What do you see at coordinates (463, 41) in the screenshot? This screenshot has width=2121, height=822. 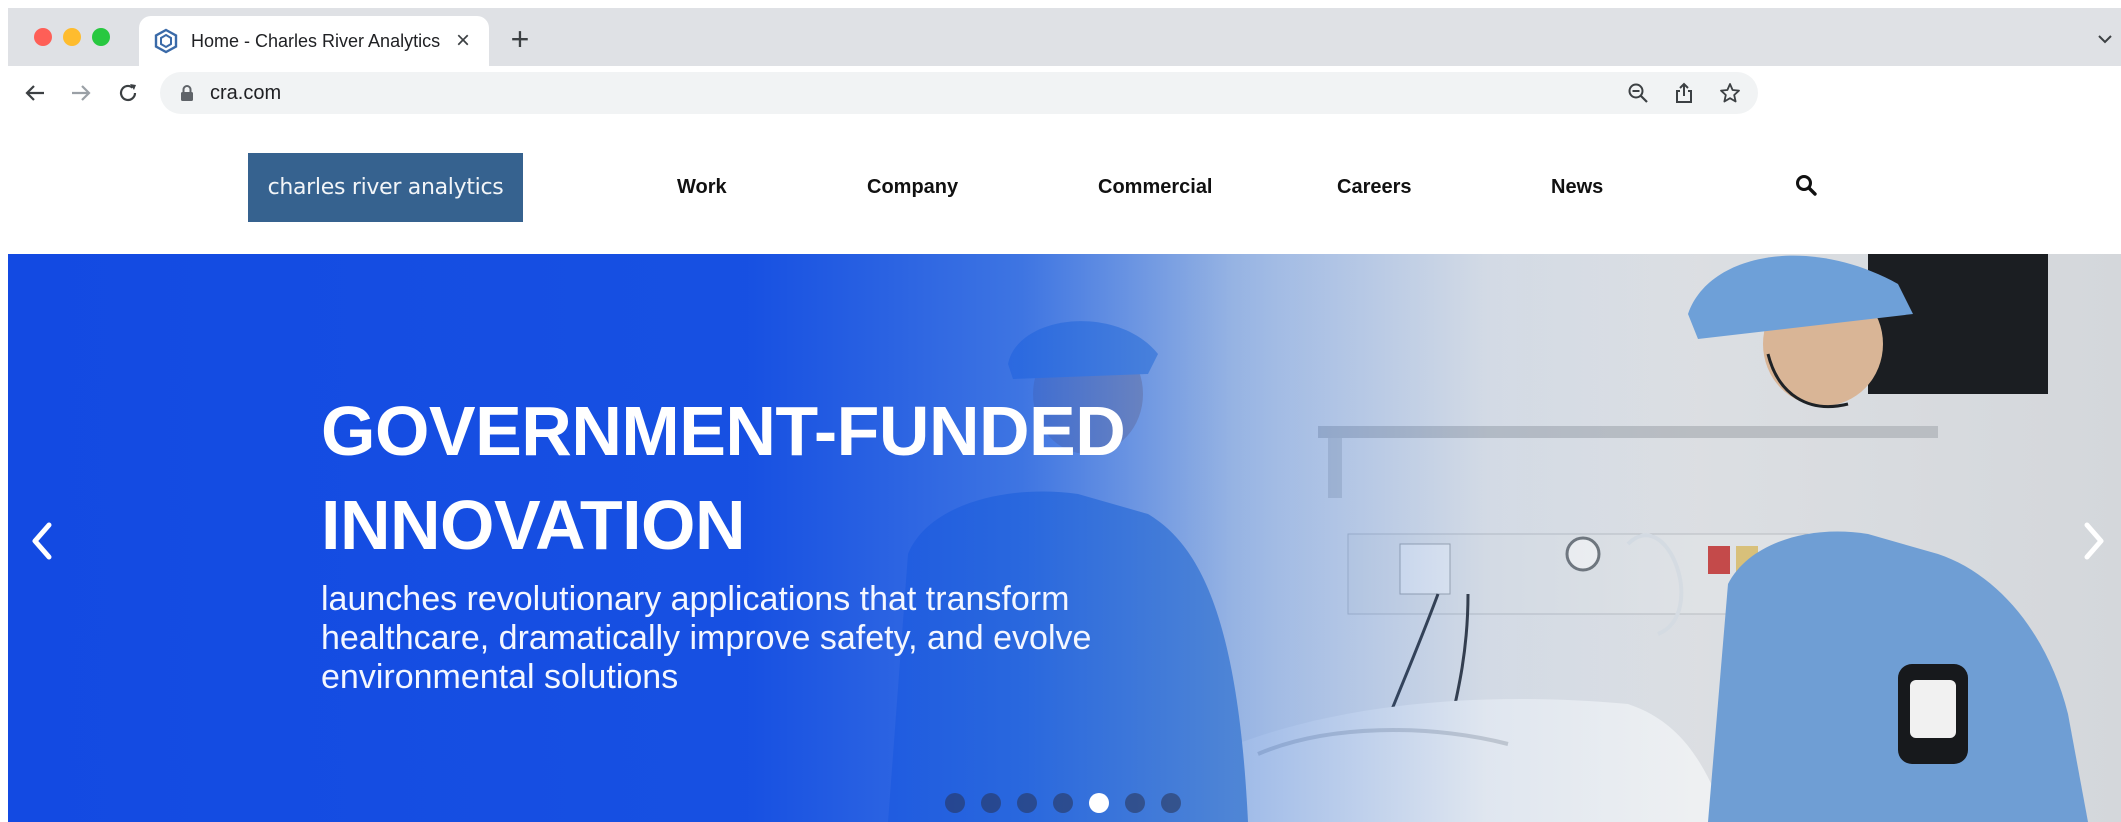 I see `tab-close-icon: ×` at bounding box center [463, 41].